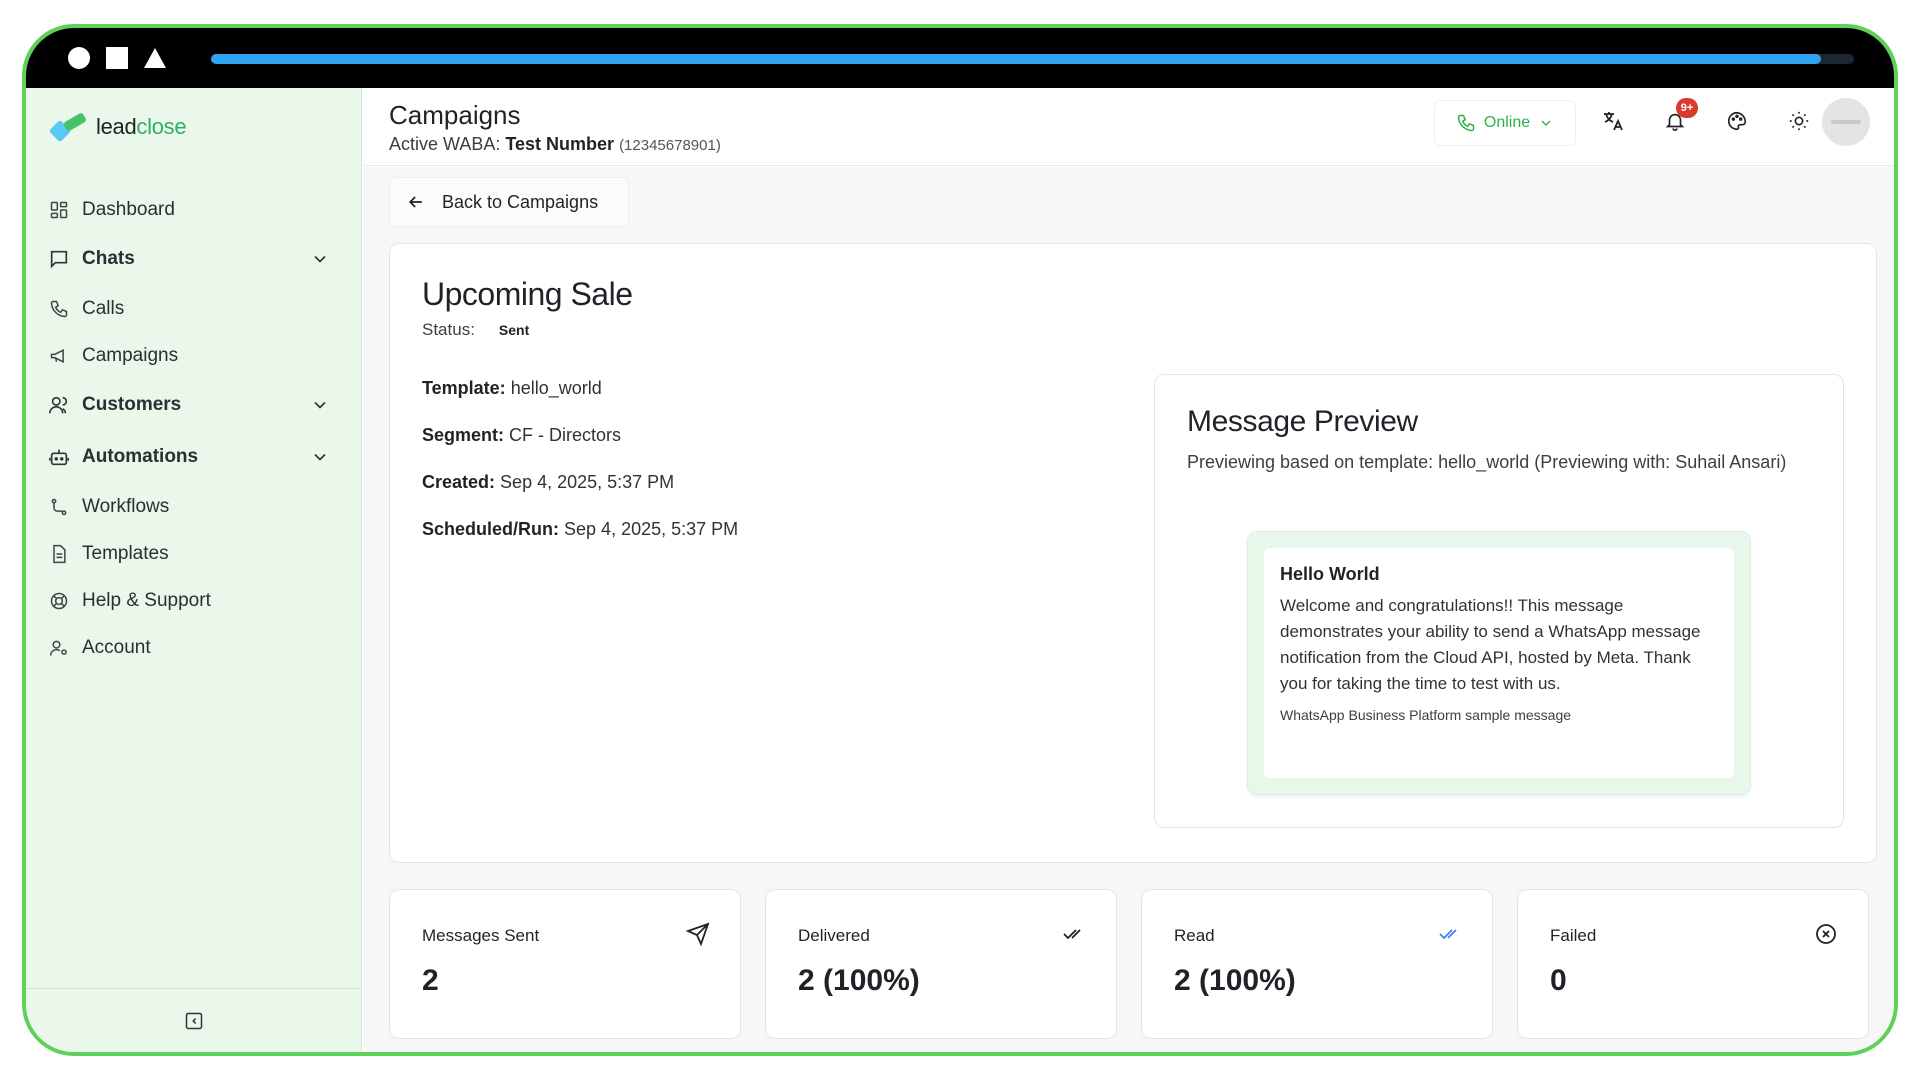 The height and width of the screenshot is (1080, 1920). Describe the element at coordinates (548, 482) in the screenshot. I see `detail-created: Created: Sep 4, 2025, 5:37 PM` at that location.